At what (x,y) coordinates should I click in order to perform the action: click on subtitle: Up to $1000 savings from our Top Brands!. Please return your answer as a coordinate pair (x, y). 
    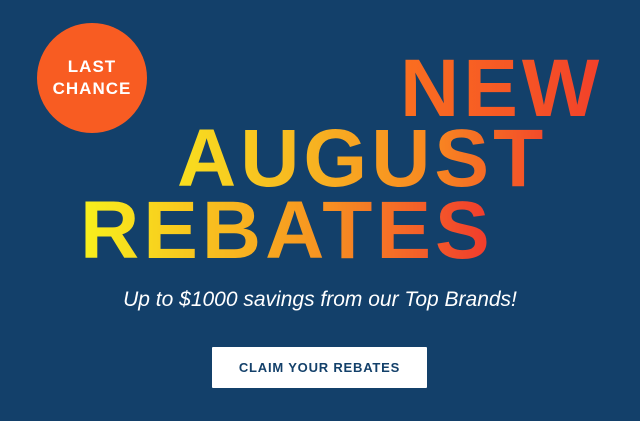
    Looking at the image, I should click on (320, 299).